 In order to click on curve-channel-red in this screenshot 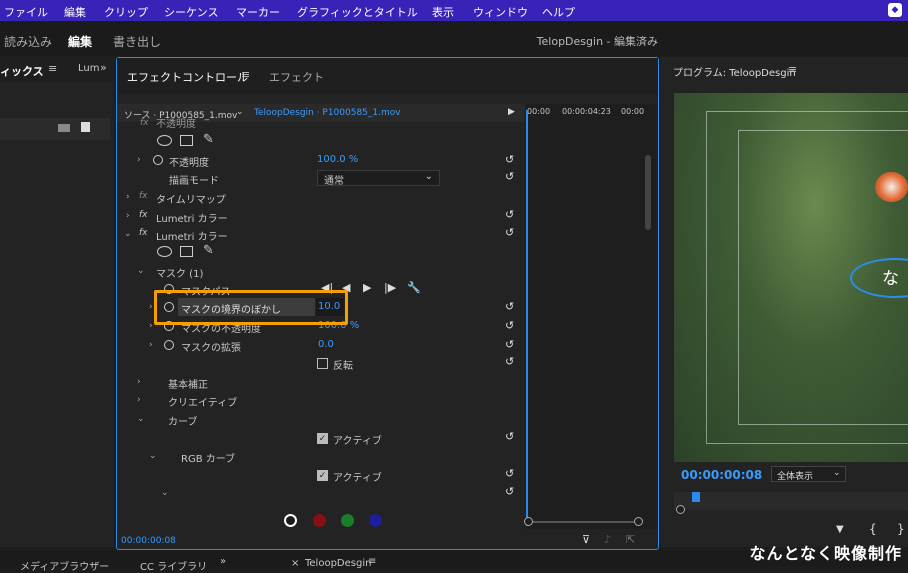, I will do `click(319, 520)`.